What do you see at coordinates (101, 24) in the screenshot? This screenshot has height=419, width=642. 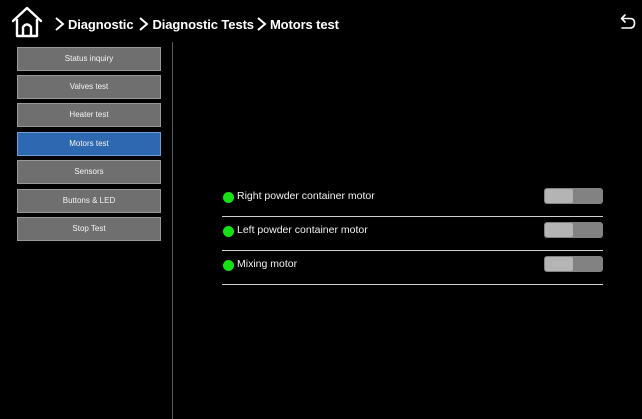 I see `breadcrumb-diagnostic: Diagnostic` at bounding box center [101, 24].